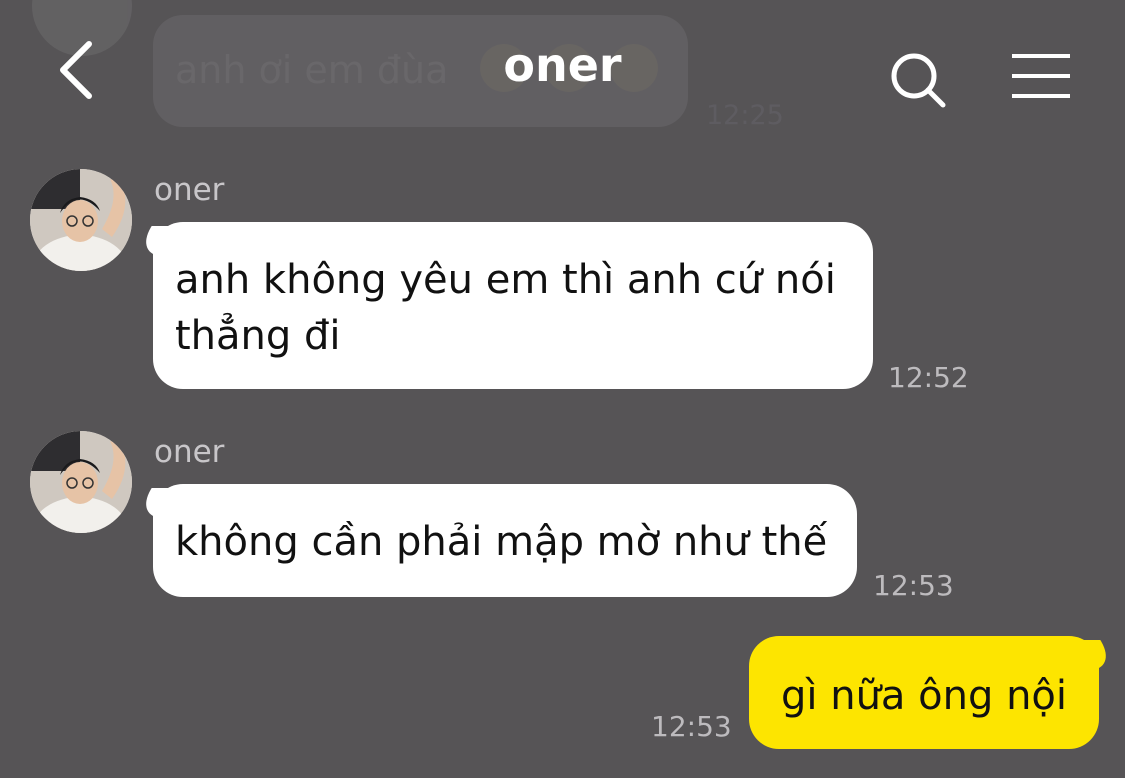 This screenshot has width=1125, height=778. Describe the element at coordinates (928, 377) in the screenshot. I see `message-time: 12:52` at that location.